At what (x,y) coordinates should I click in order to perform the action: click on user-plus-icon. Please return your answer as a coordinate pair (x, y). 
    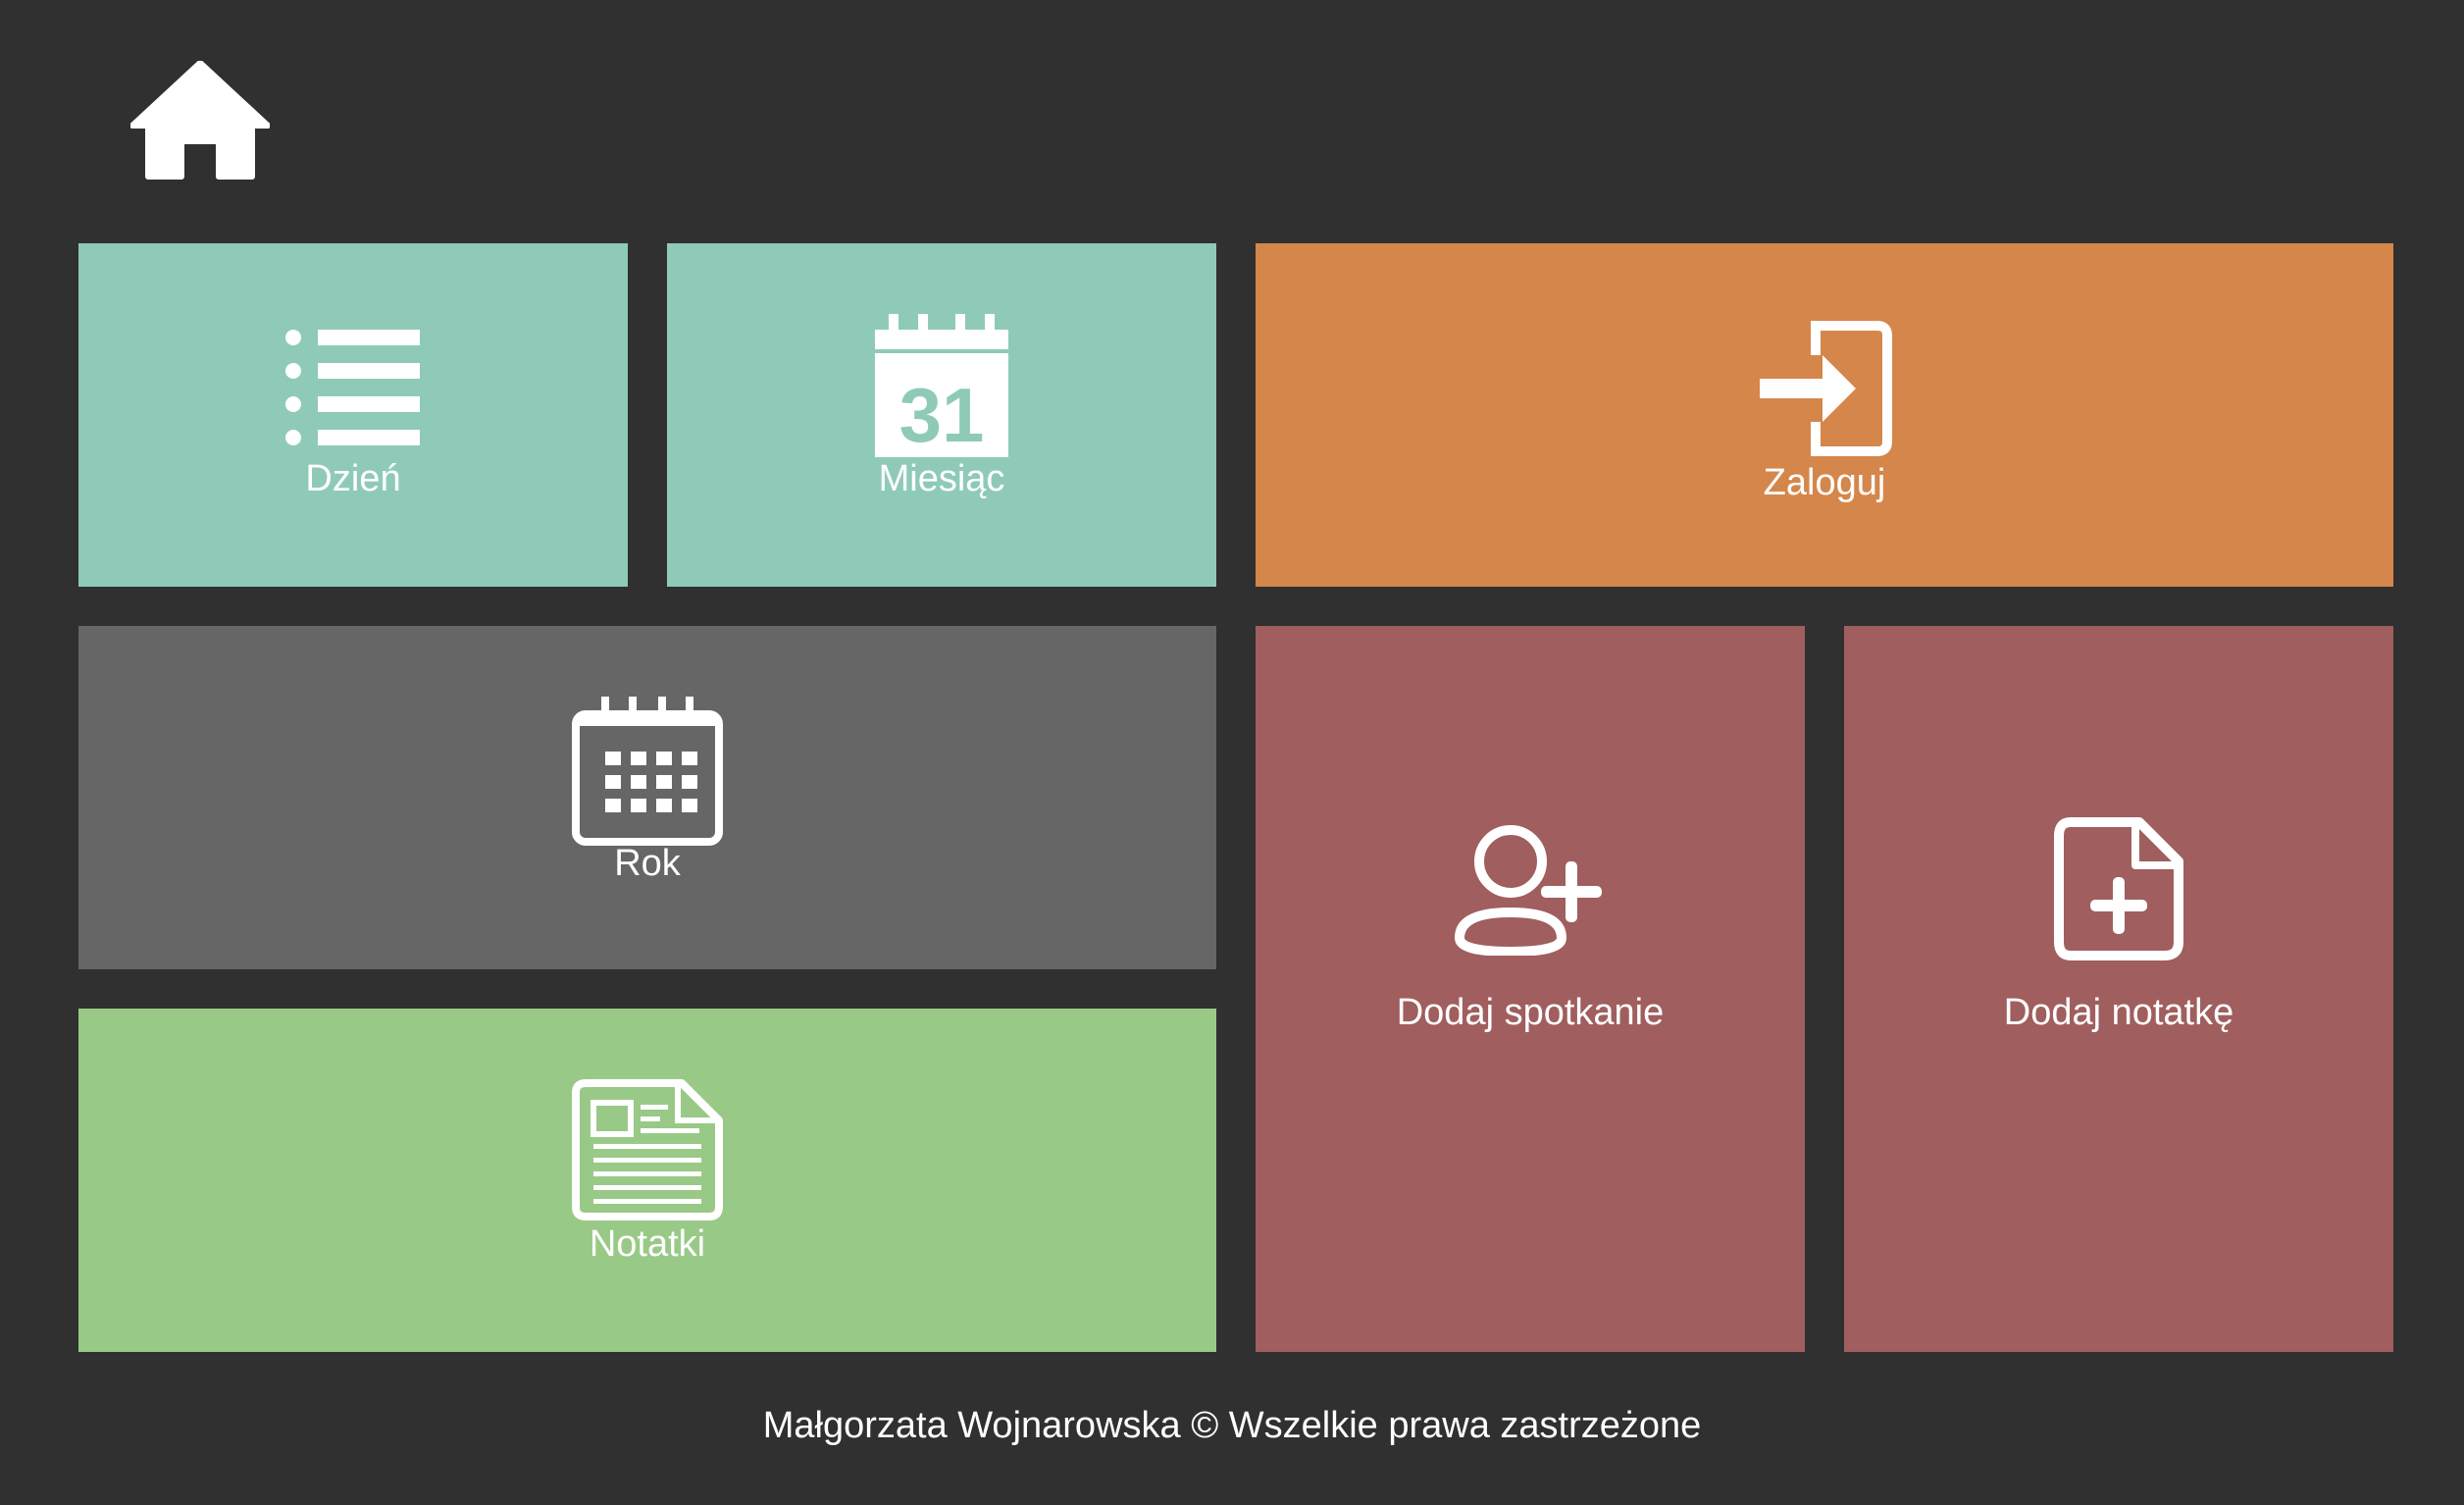
    Looking at the image, I should click on (1528, 890).